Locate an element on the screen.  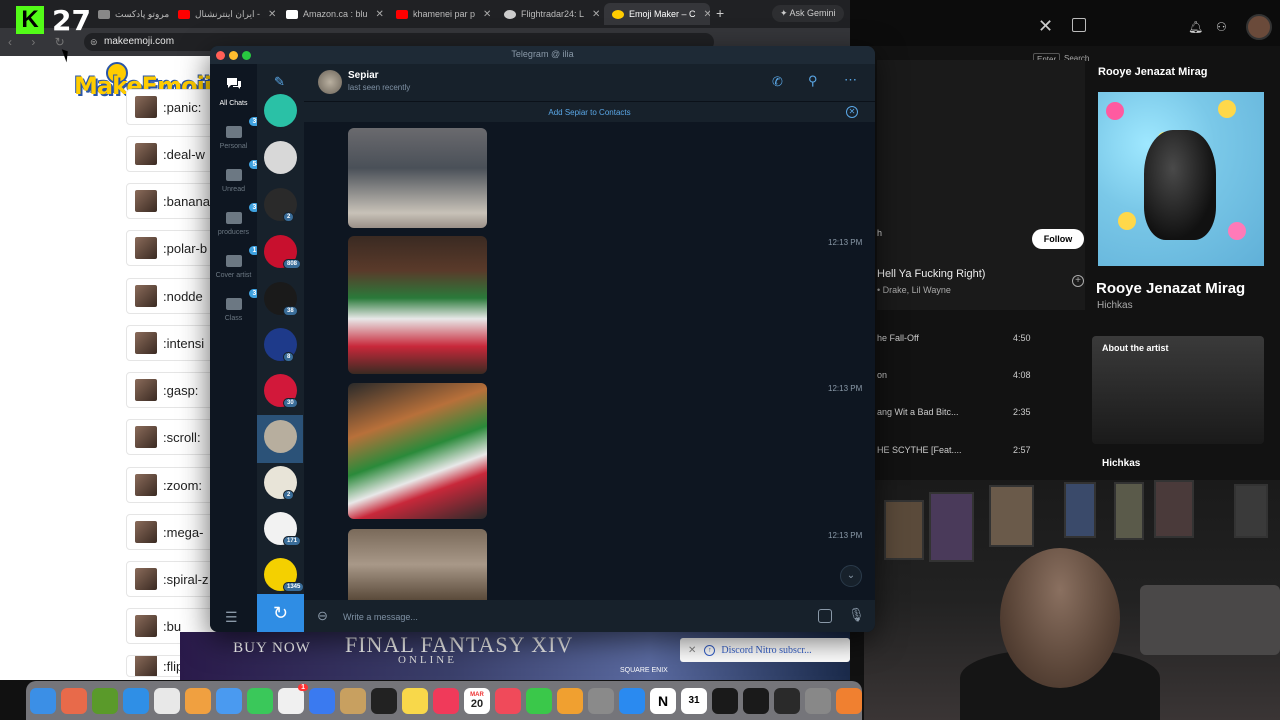
compose-icon: ✎ is located at coordinates (279, 82).